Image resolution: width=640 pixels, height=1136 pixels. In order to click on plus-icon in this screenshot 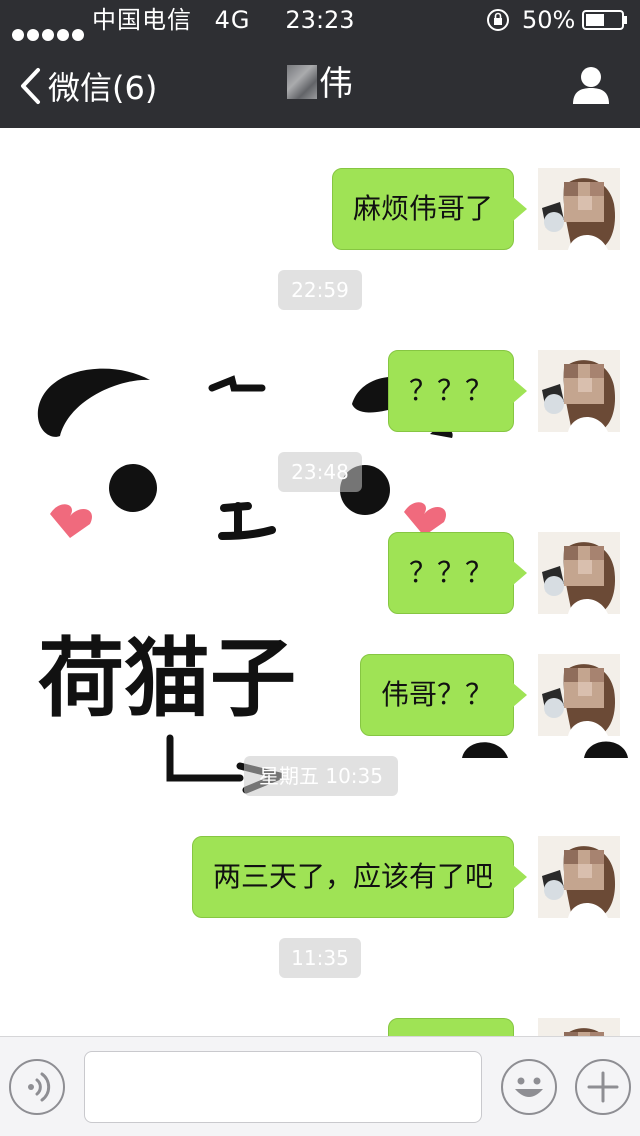, I will do `click(603, 1087)`.